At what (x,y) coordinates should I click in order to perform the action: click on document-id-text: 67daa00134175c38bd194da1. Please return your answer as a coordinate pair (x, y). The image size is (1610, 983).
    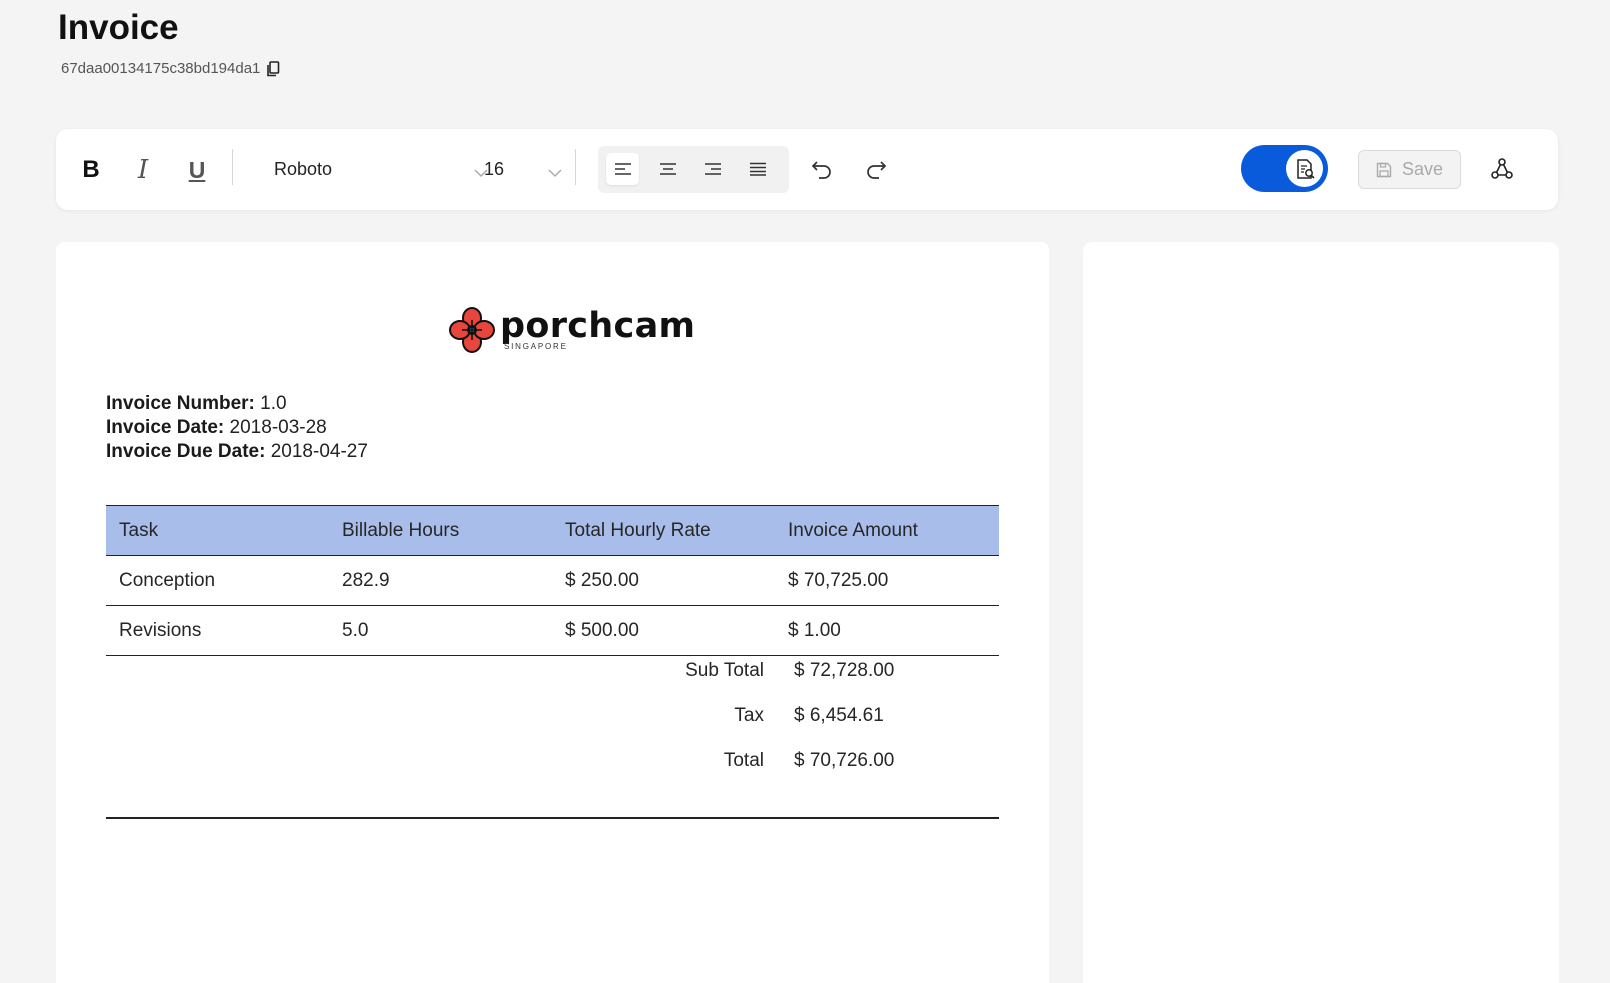
    Looking at the image, I should click on (161, 68).